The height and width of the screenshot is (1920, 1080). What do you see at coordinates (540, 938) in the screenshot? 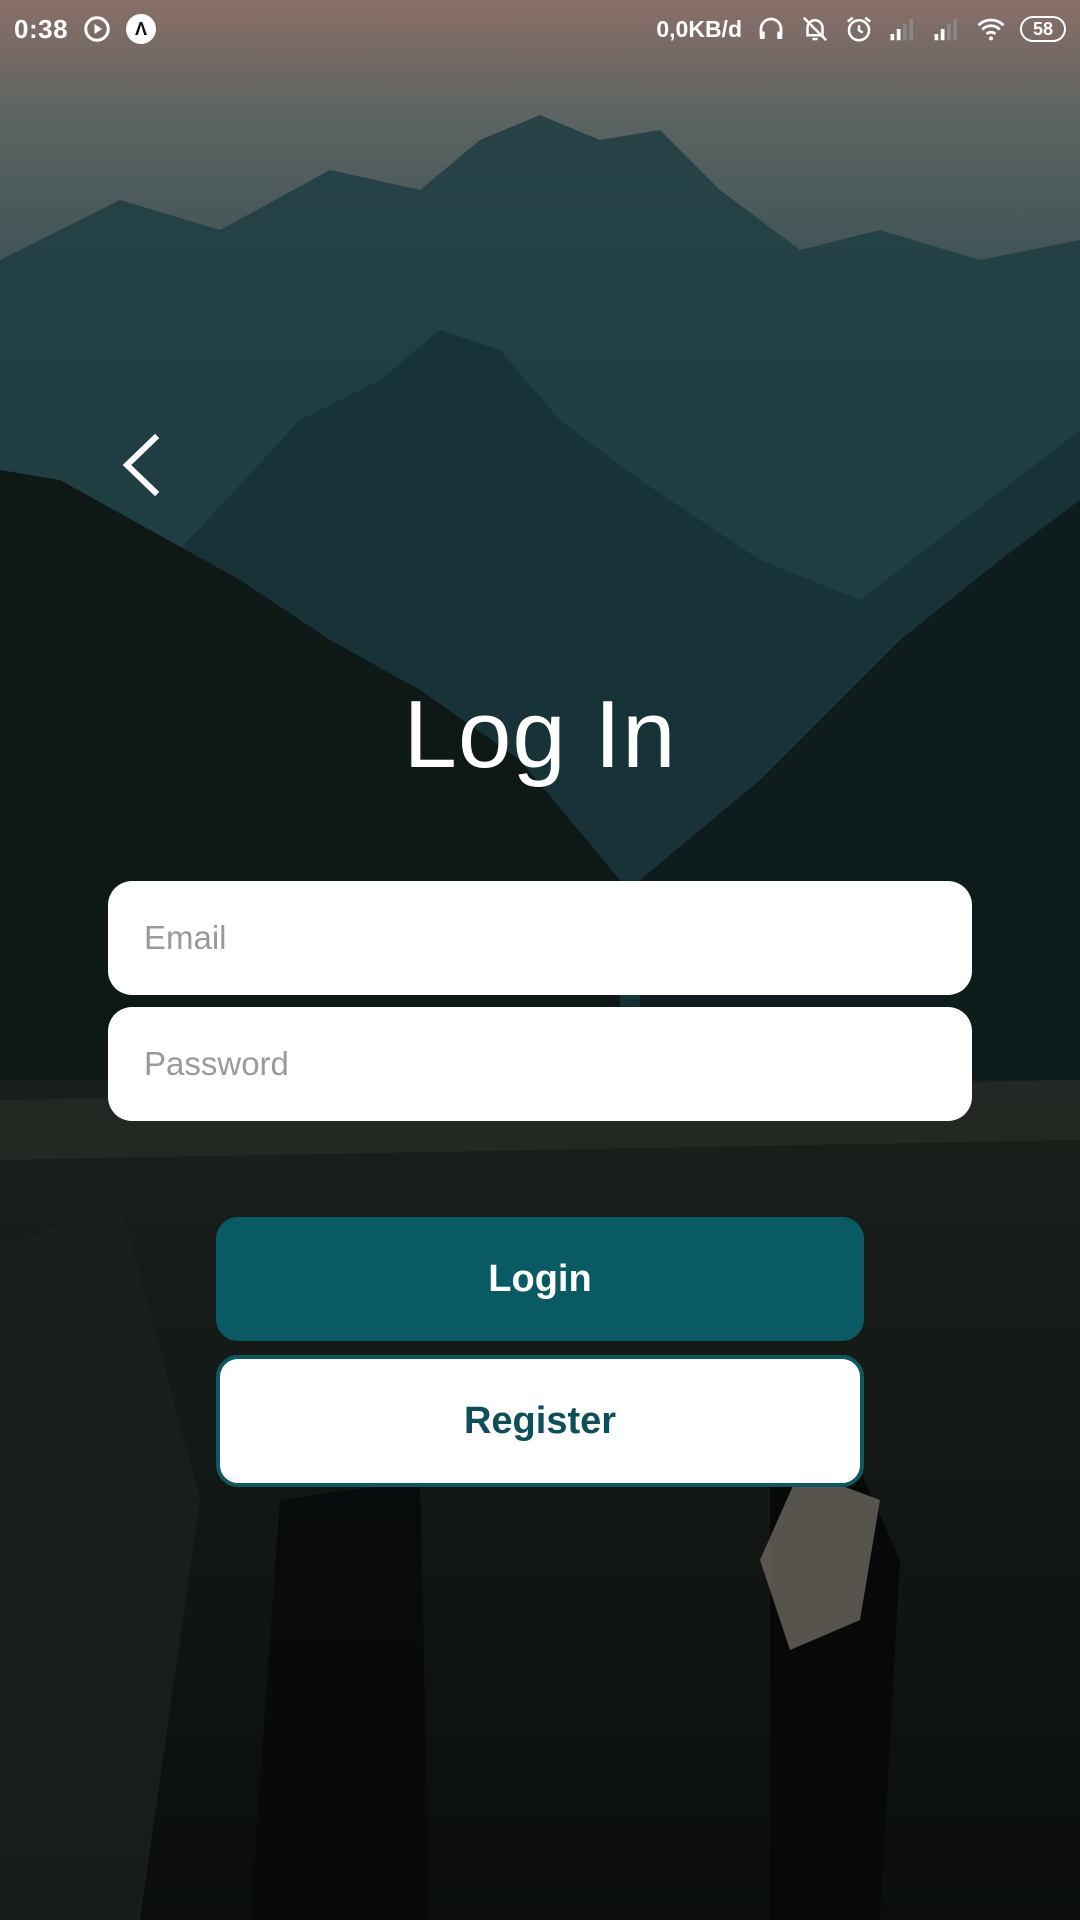
I see `email-field` at bounding box center [540, 938].